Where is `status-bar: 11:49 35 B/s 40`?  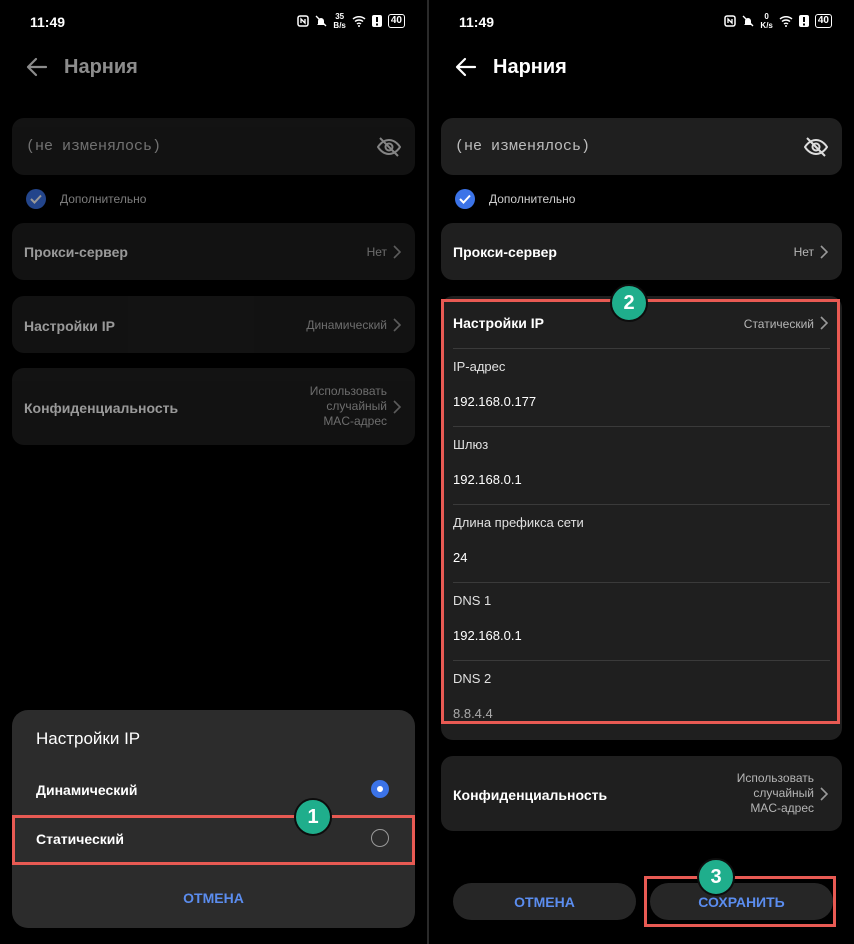
status-bar: 11:49 35 B/s 40 is located at coordinates (213, 22).